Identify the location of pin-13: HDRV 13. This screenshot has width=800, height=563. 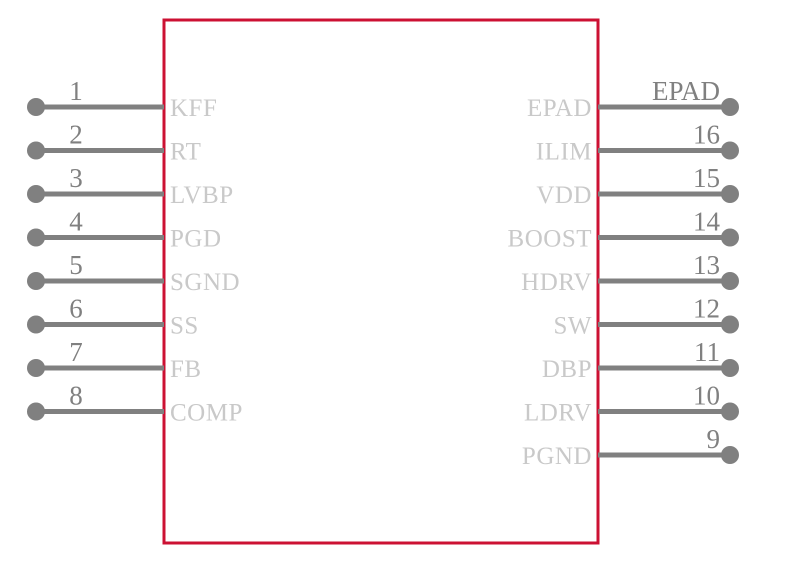
(630, 273).